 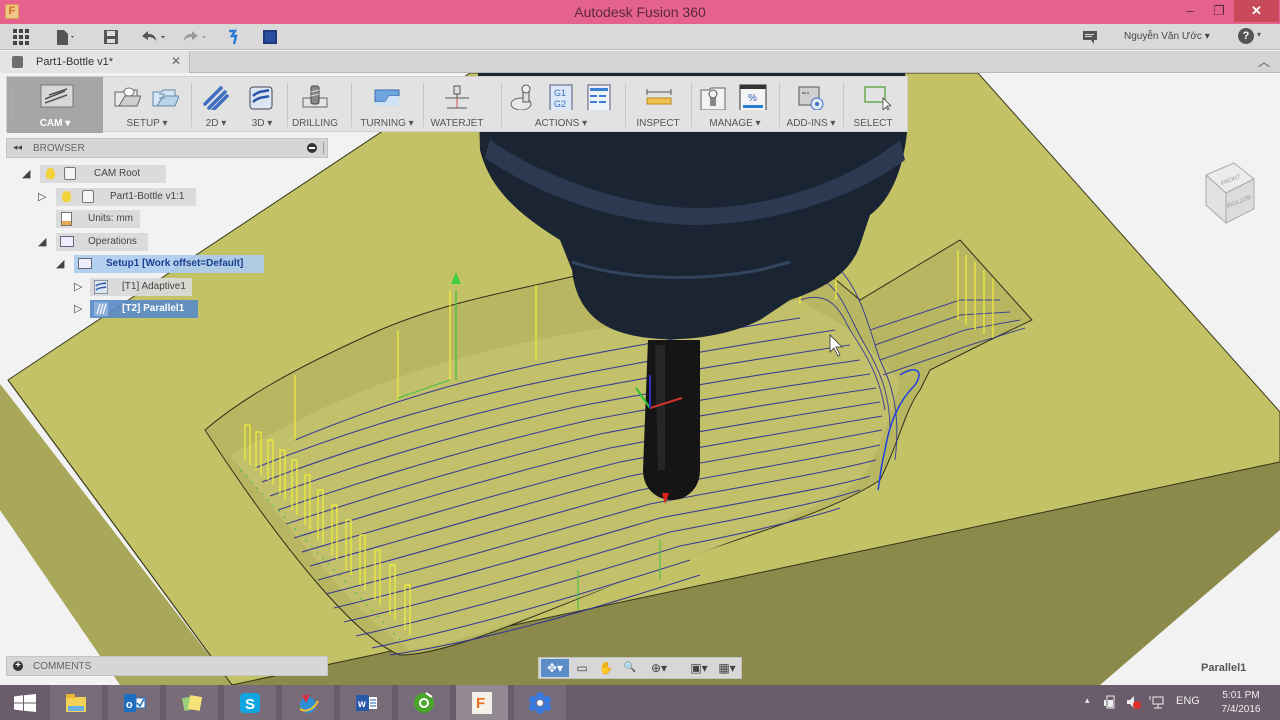 What do you see at coordinates (640, 702) in the screenshot?
I see `windows-taskbar: o S w F ▴ ENG 5:01 PM 7/4/2016` at bounding box center [640, 702].